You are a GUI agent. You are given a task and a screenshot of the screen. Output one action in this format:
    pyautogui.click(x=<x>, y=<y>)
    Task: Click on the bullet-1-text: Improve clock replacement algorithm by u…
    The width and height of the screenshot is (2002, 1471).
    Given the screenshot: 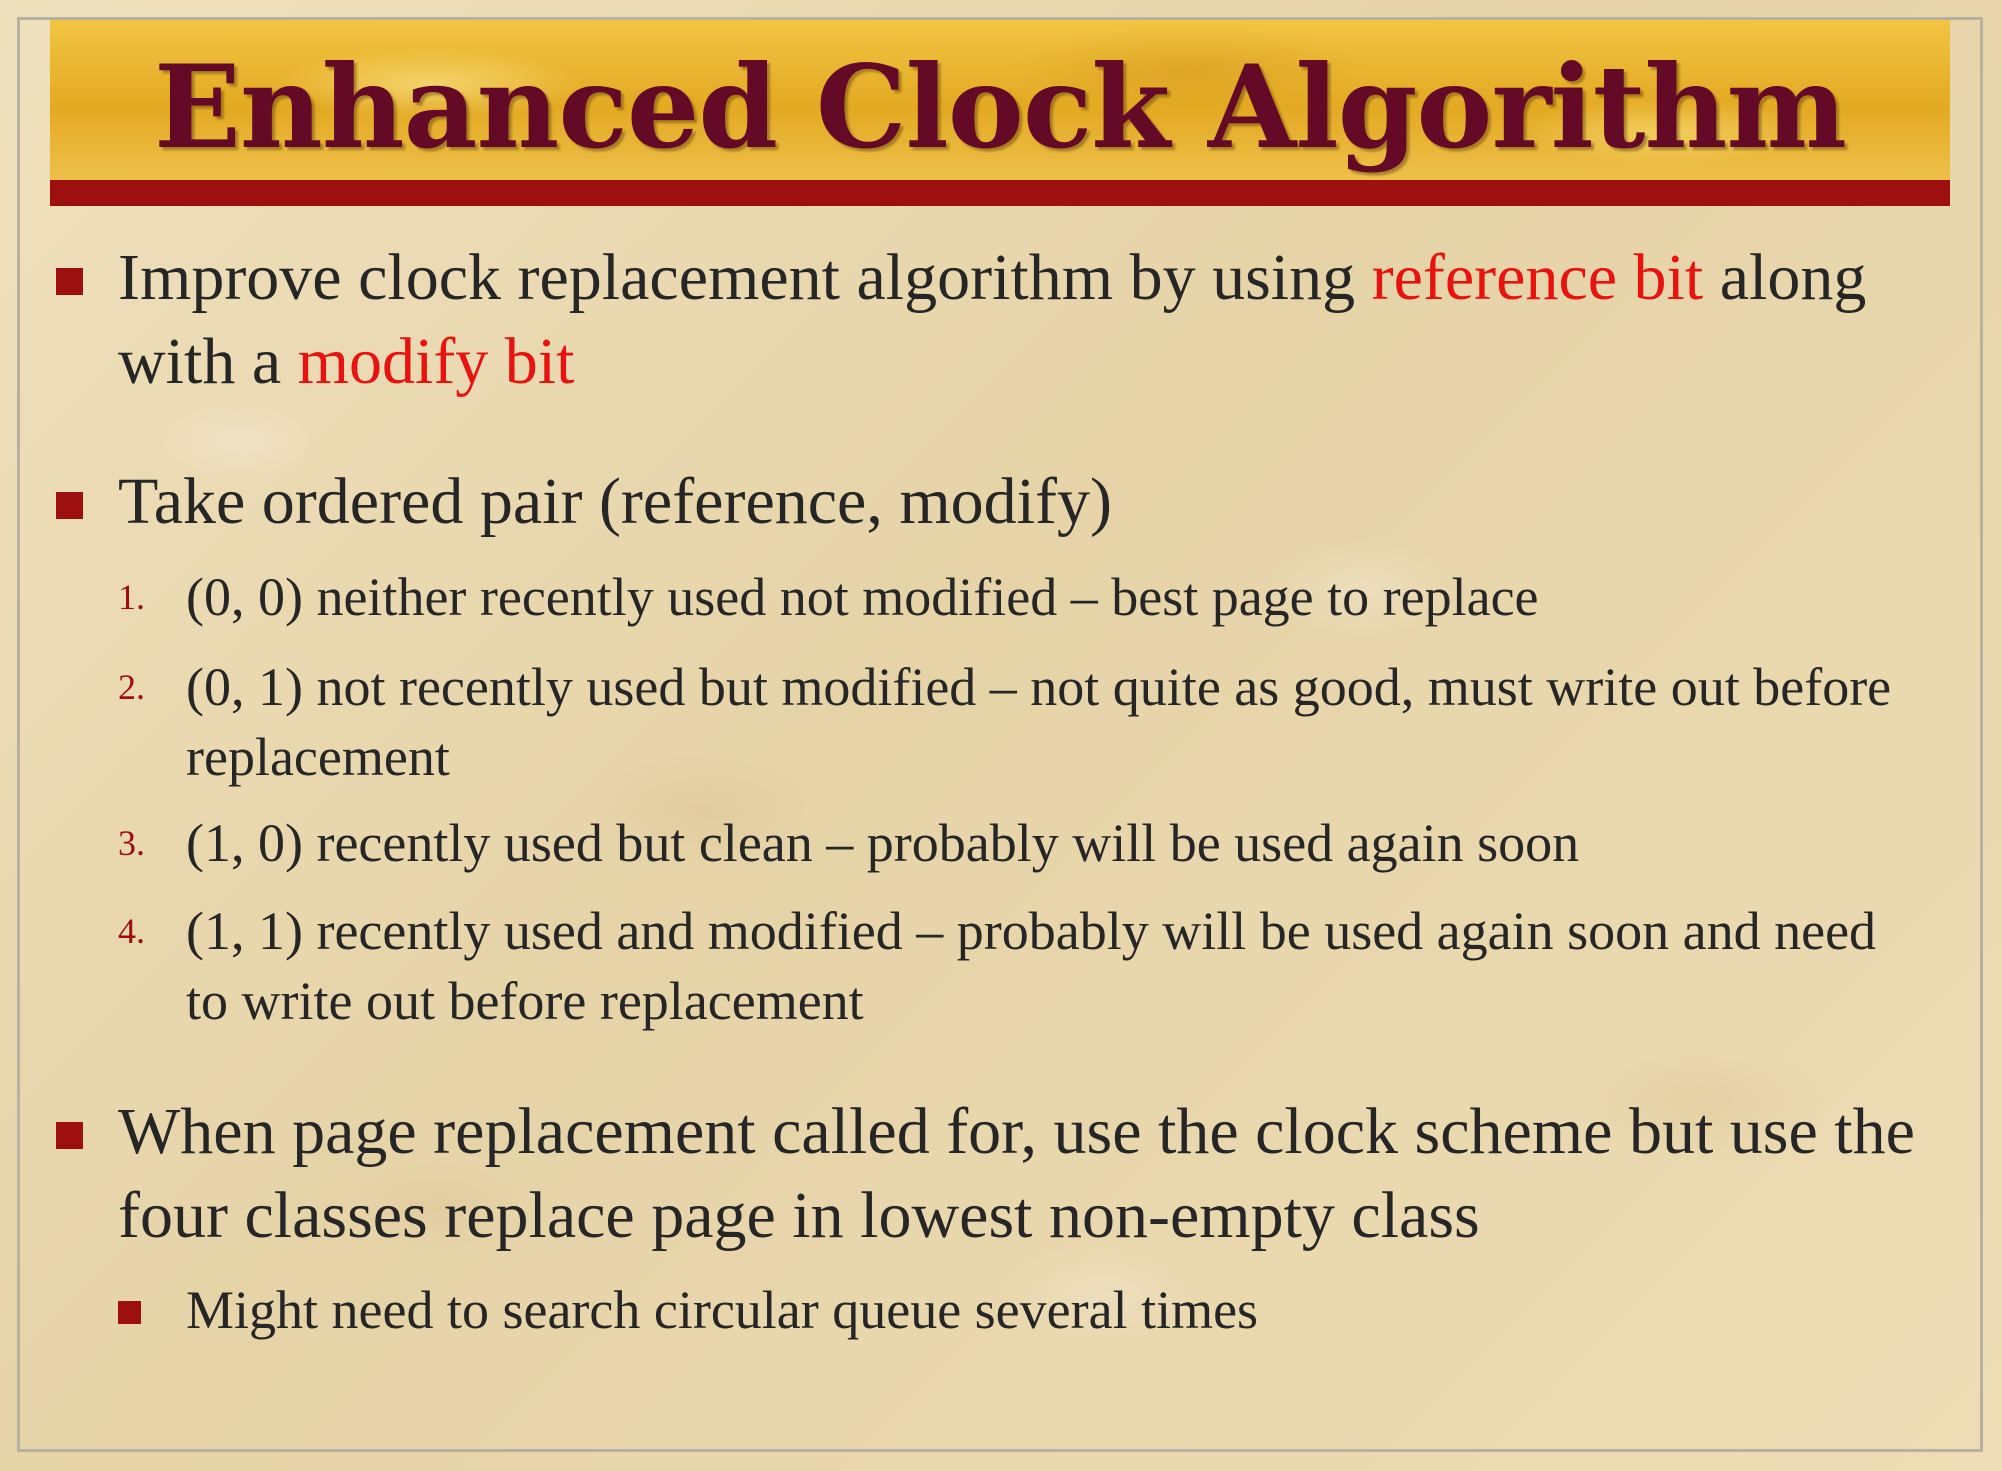 What is the action you would take?
    pyautogui.click(x=1058, y=320)
    